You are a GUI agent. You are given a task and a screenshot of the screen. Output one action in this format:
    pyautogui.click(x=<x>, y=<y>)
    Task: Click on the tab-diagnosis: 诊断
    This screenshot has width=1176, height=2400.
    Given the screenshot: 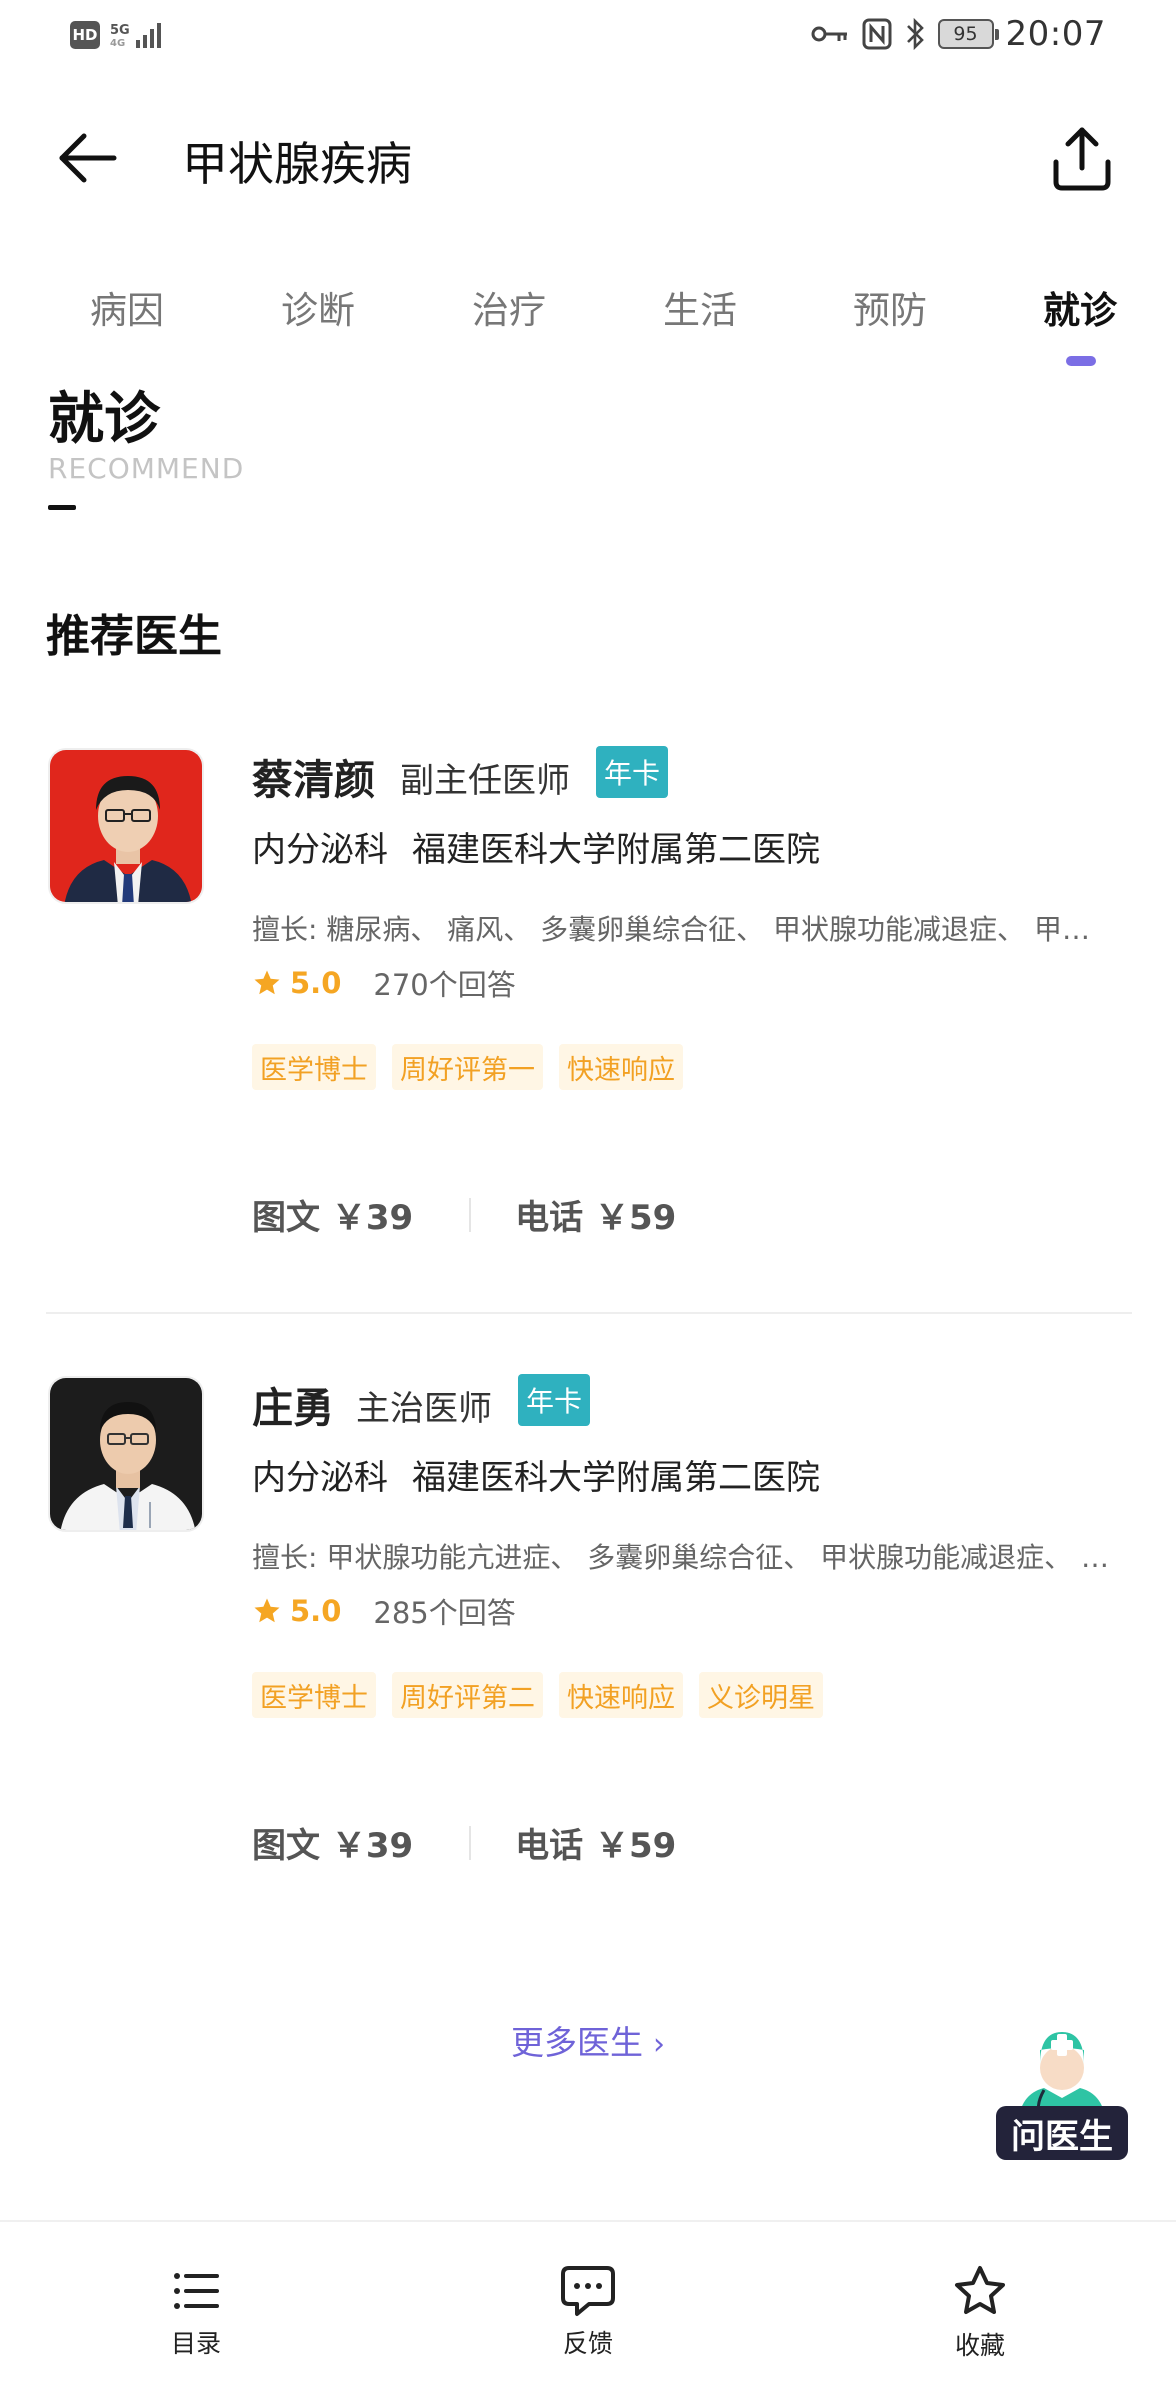 What is the action you would take?
    pyautogui.click(x=318, y=307)
    